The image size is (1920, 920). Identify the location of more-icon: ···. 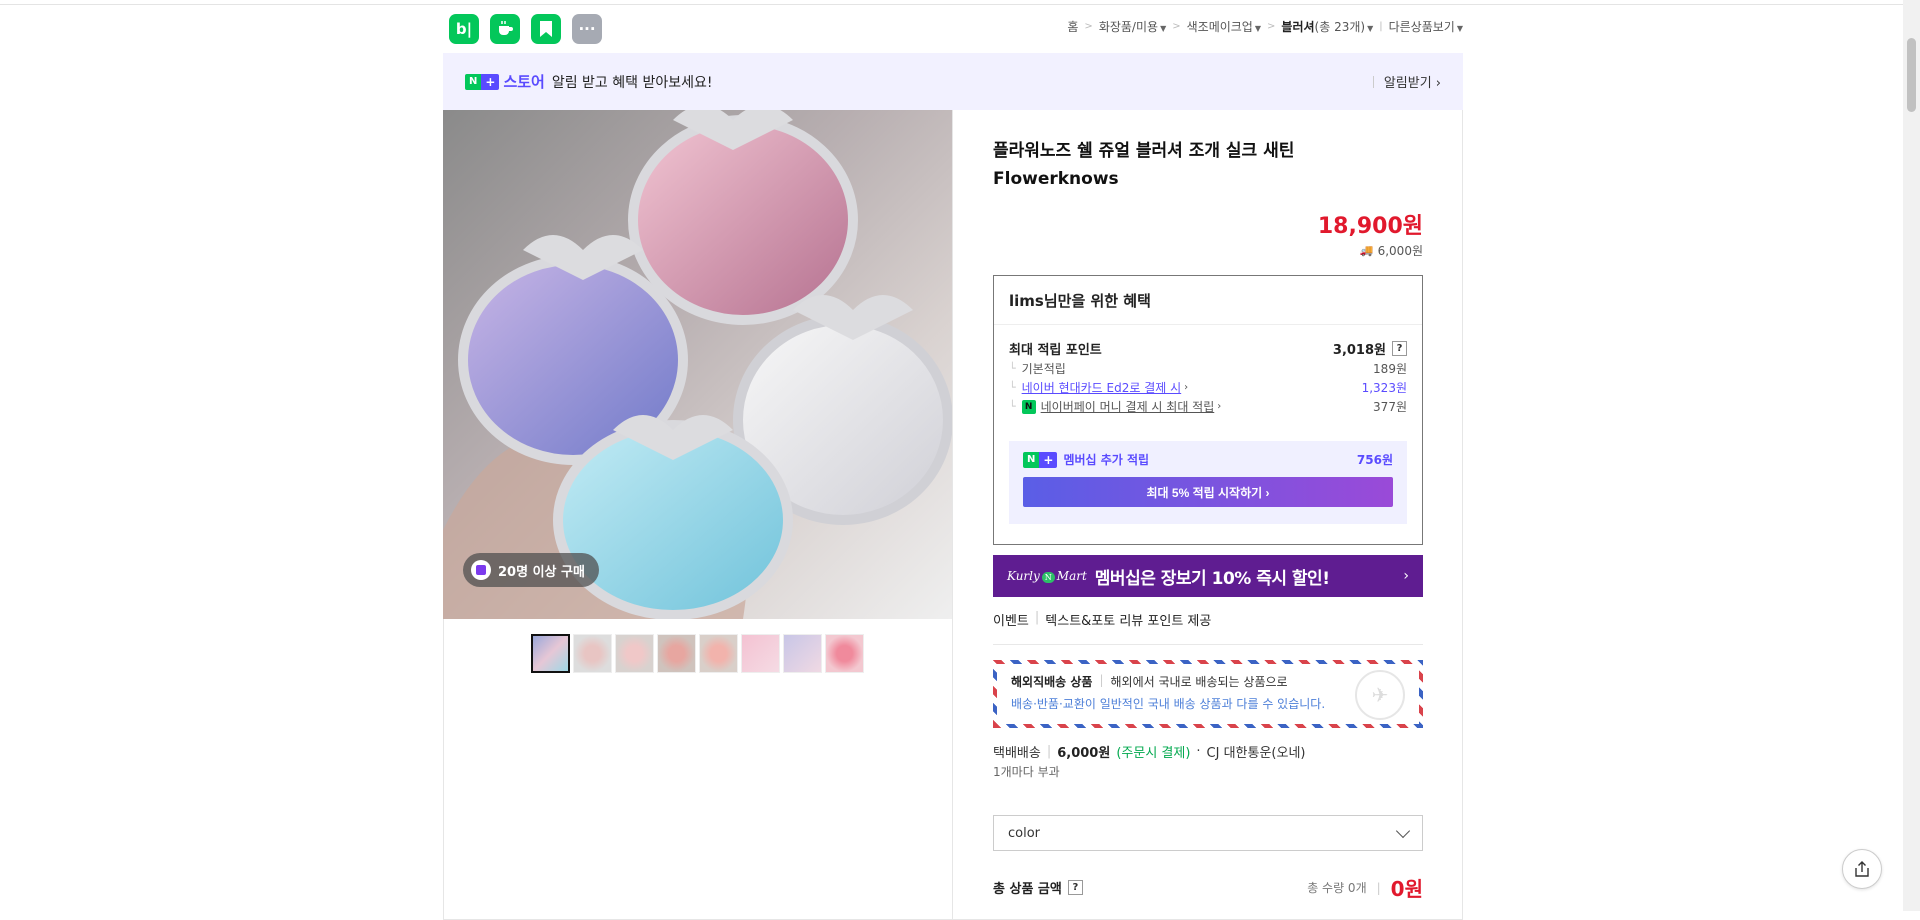
(587, 29).